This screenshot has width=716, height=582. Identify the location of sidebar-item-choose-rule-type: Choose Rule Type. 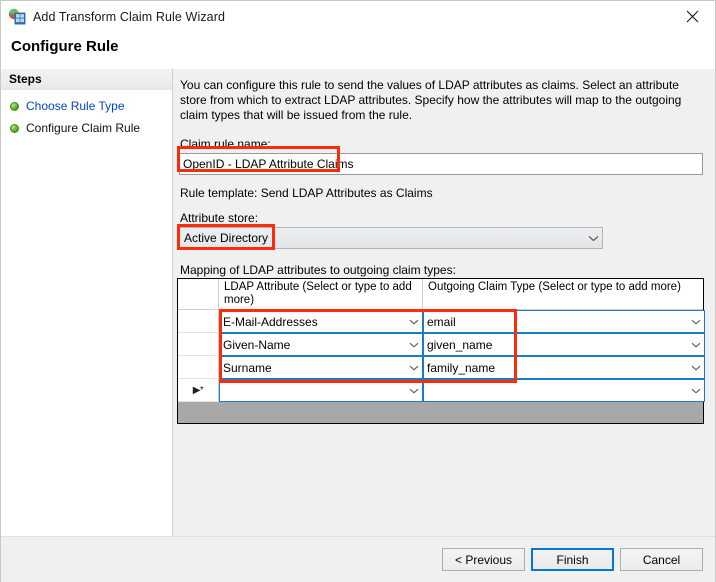
(86, 106).